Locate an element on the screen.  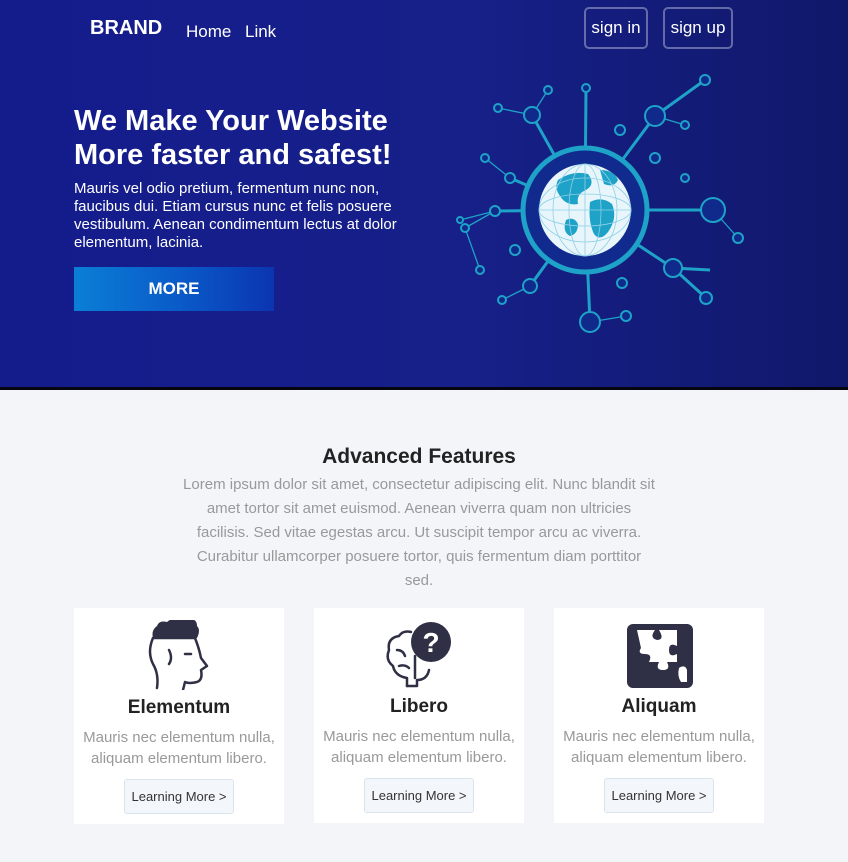
head-icon is located at coordinates (178, 655).